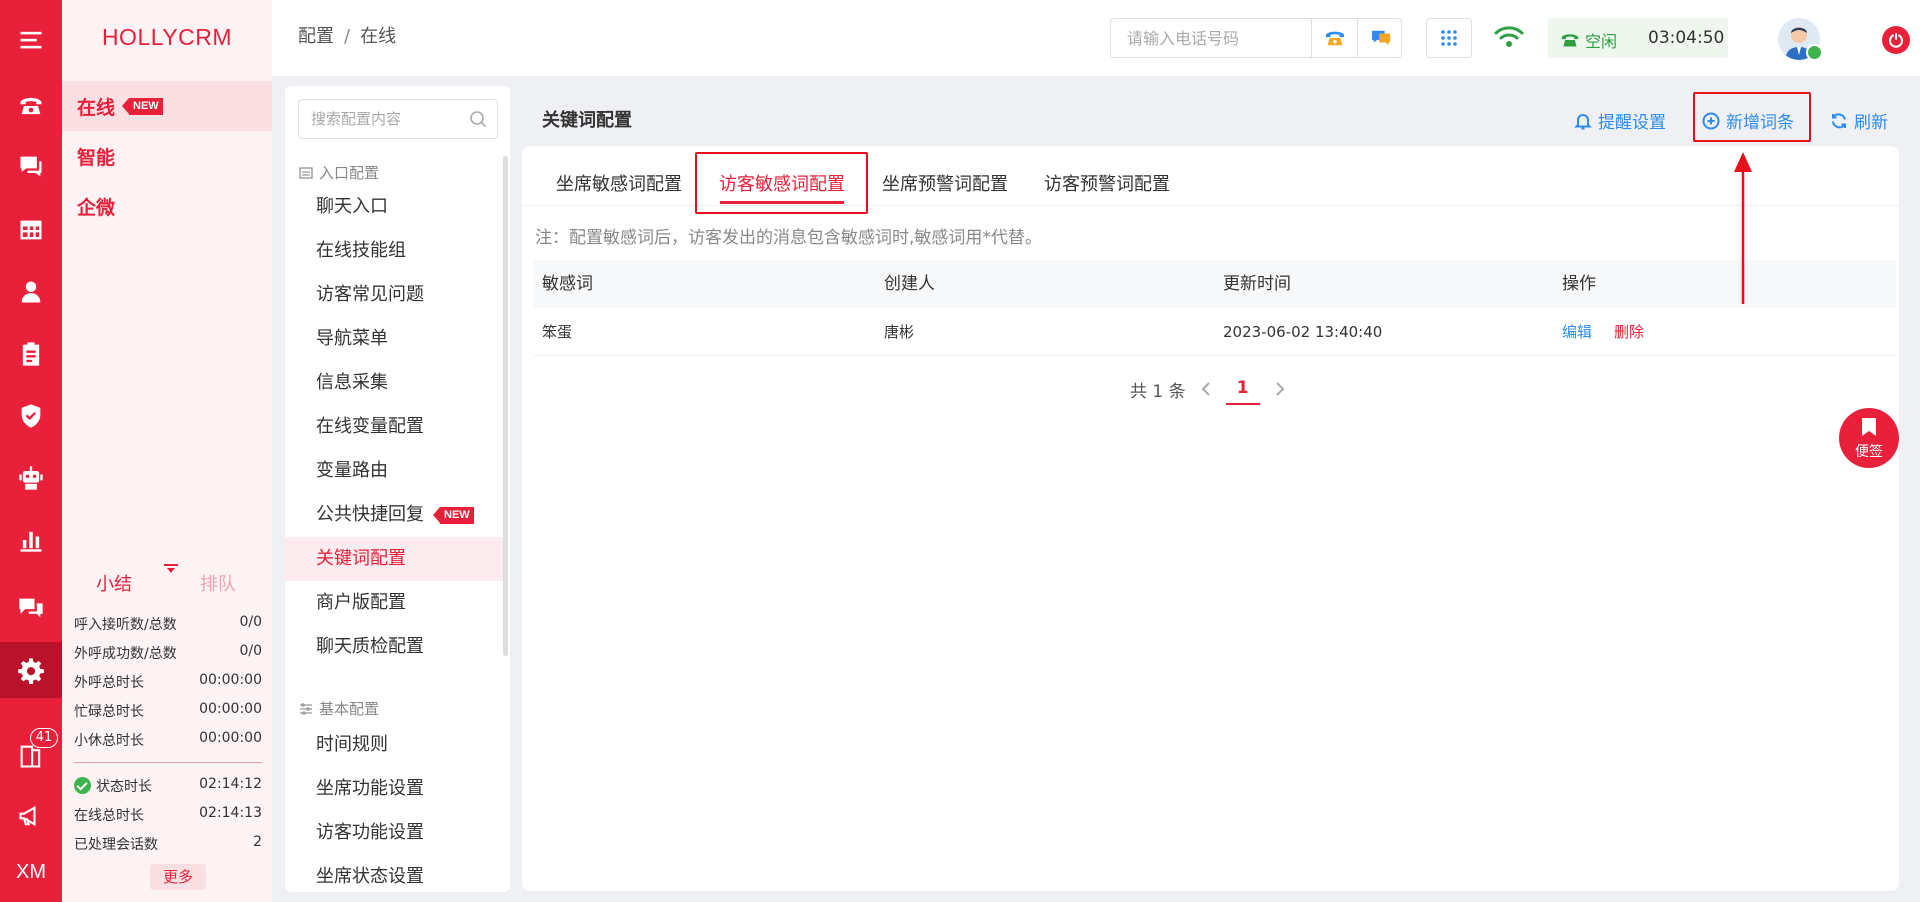 This screenshot has width=1920, height=902. Describe the element at coordinates (394, 833) in the screenshot. I see `menu-item-visitor-settings: 访客功能设置` at that location.